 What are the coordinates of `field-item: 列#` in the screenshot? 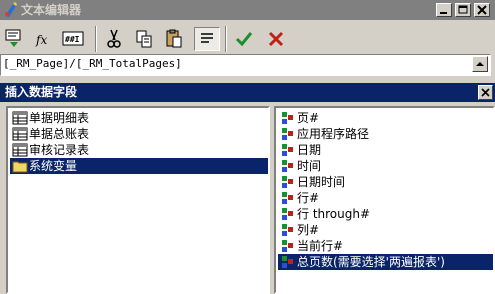 It's located at (385, 230).